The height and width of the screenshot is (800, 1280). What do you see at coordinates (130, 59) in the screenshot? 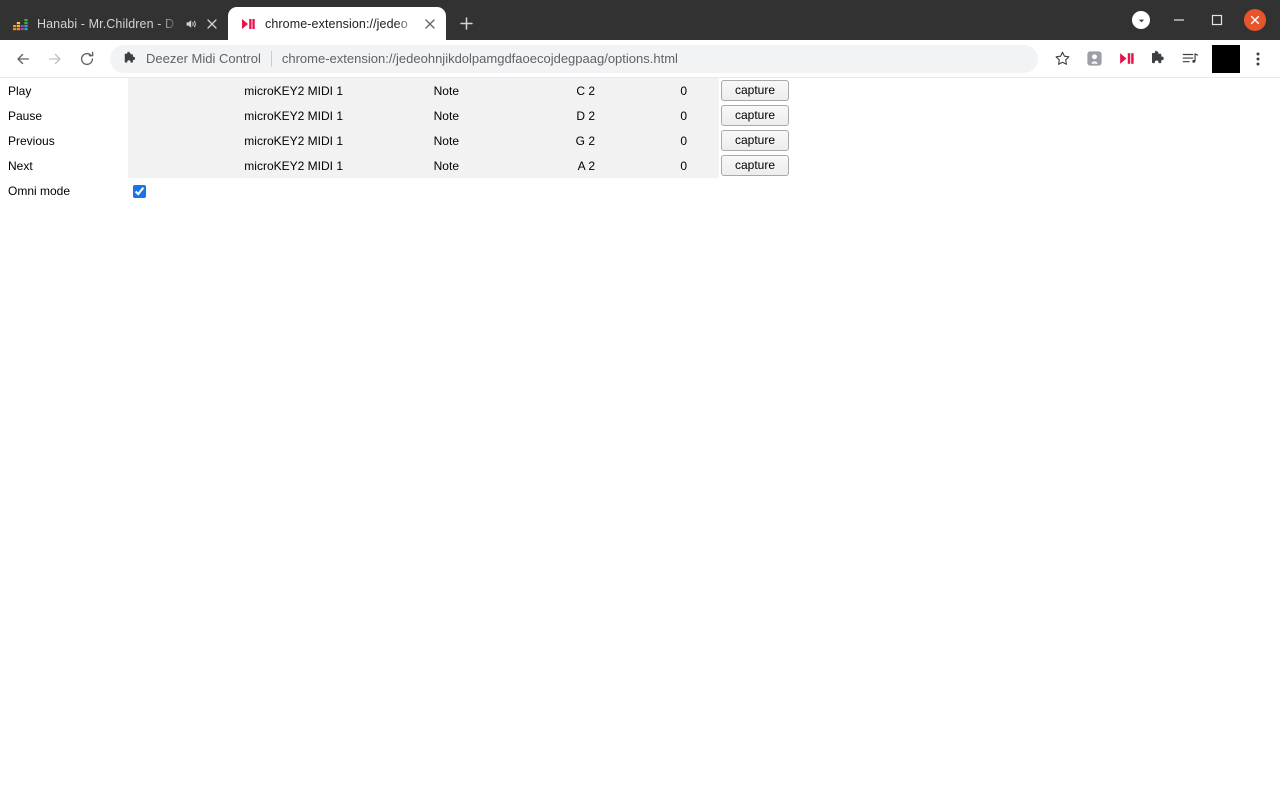
I see `puzzle-piece-icon` at bounding box center [130, 59].